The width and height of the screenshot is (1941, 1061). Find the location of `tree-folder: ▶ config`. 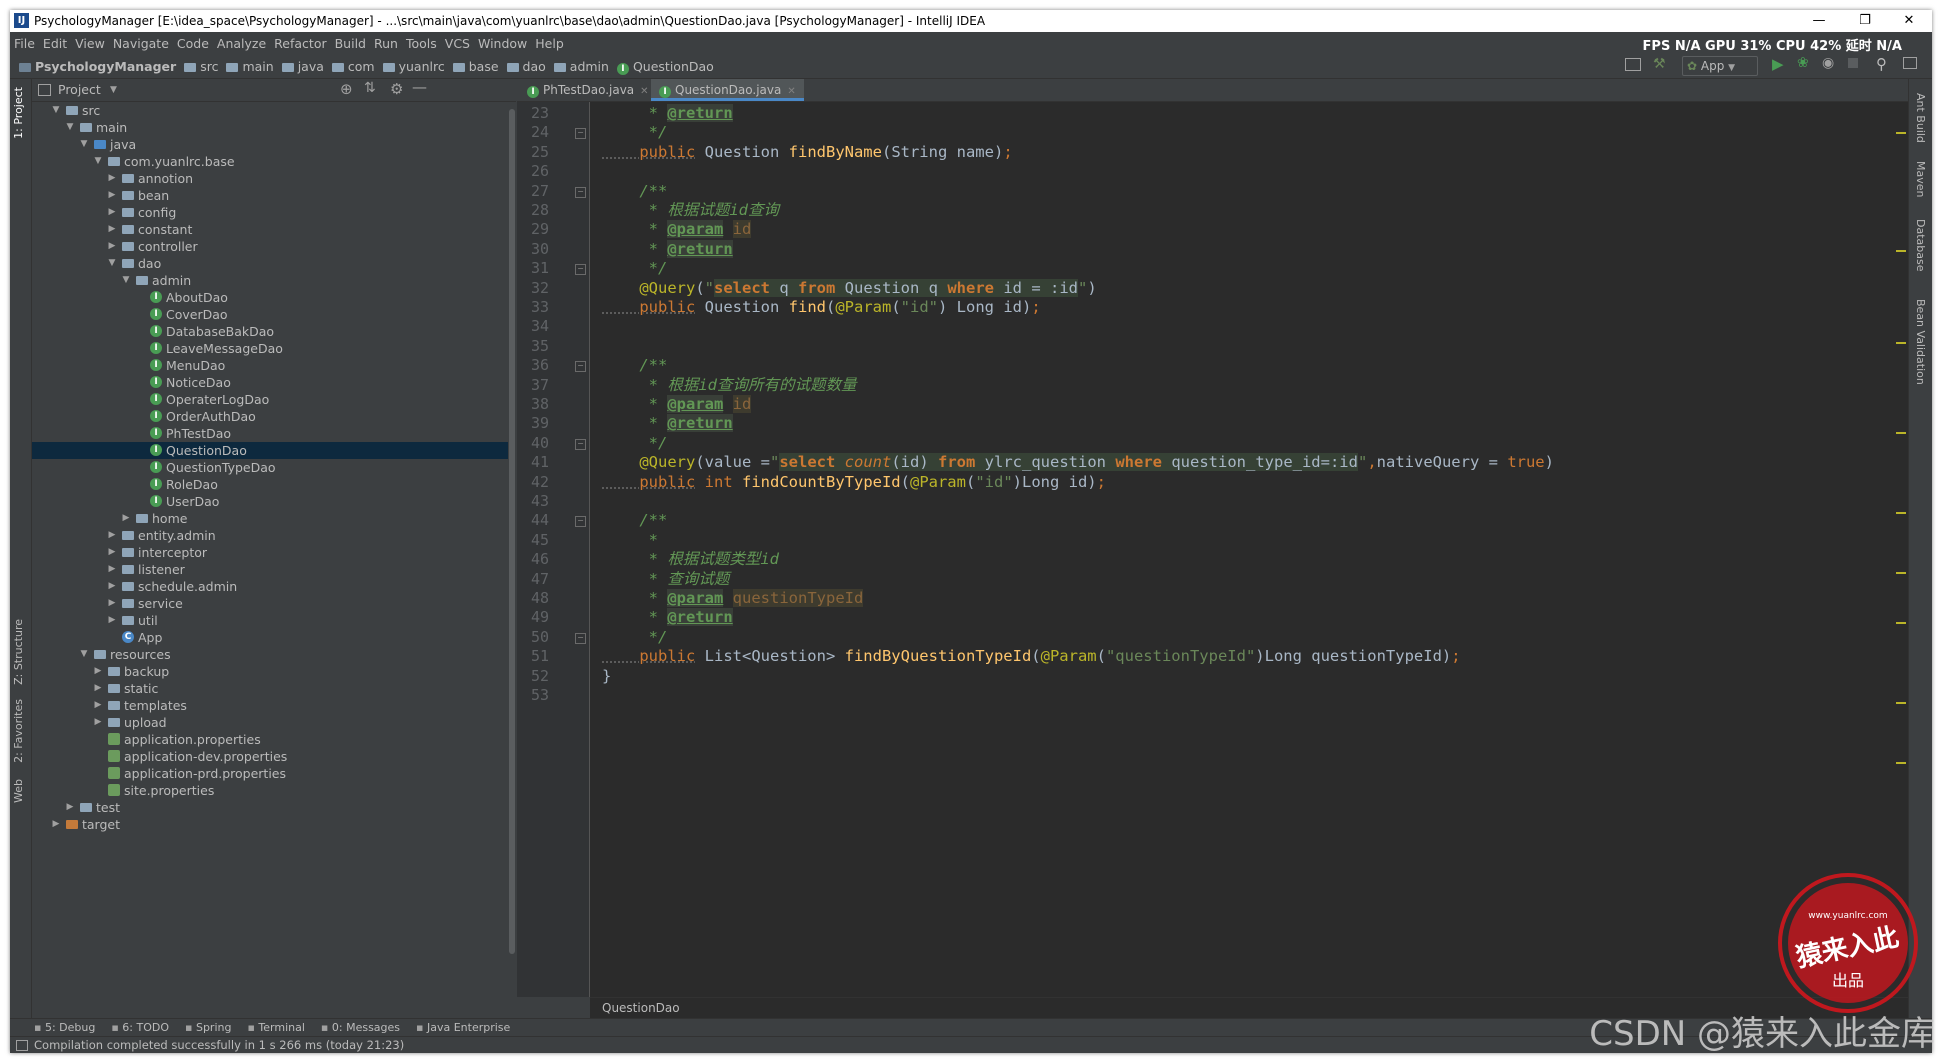

tree-folder: ▶ config is located at coordinates (270, 212).